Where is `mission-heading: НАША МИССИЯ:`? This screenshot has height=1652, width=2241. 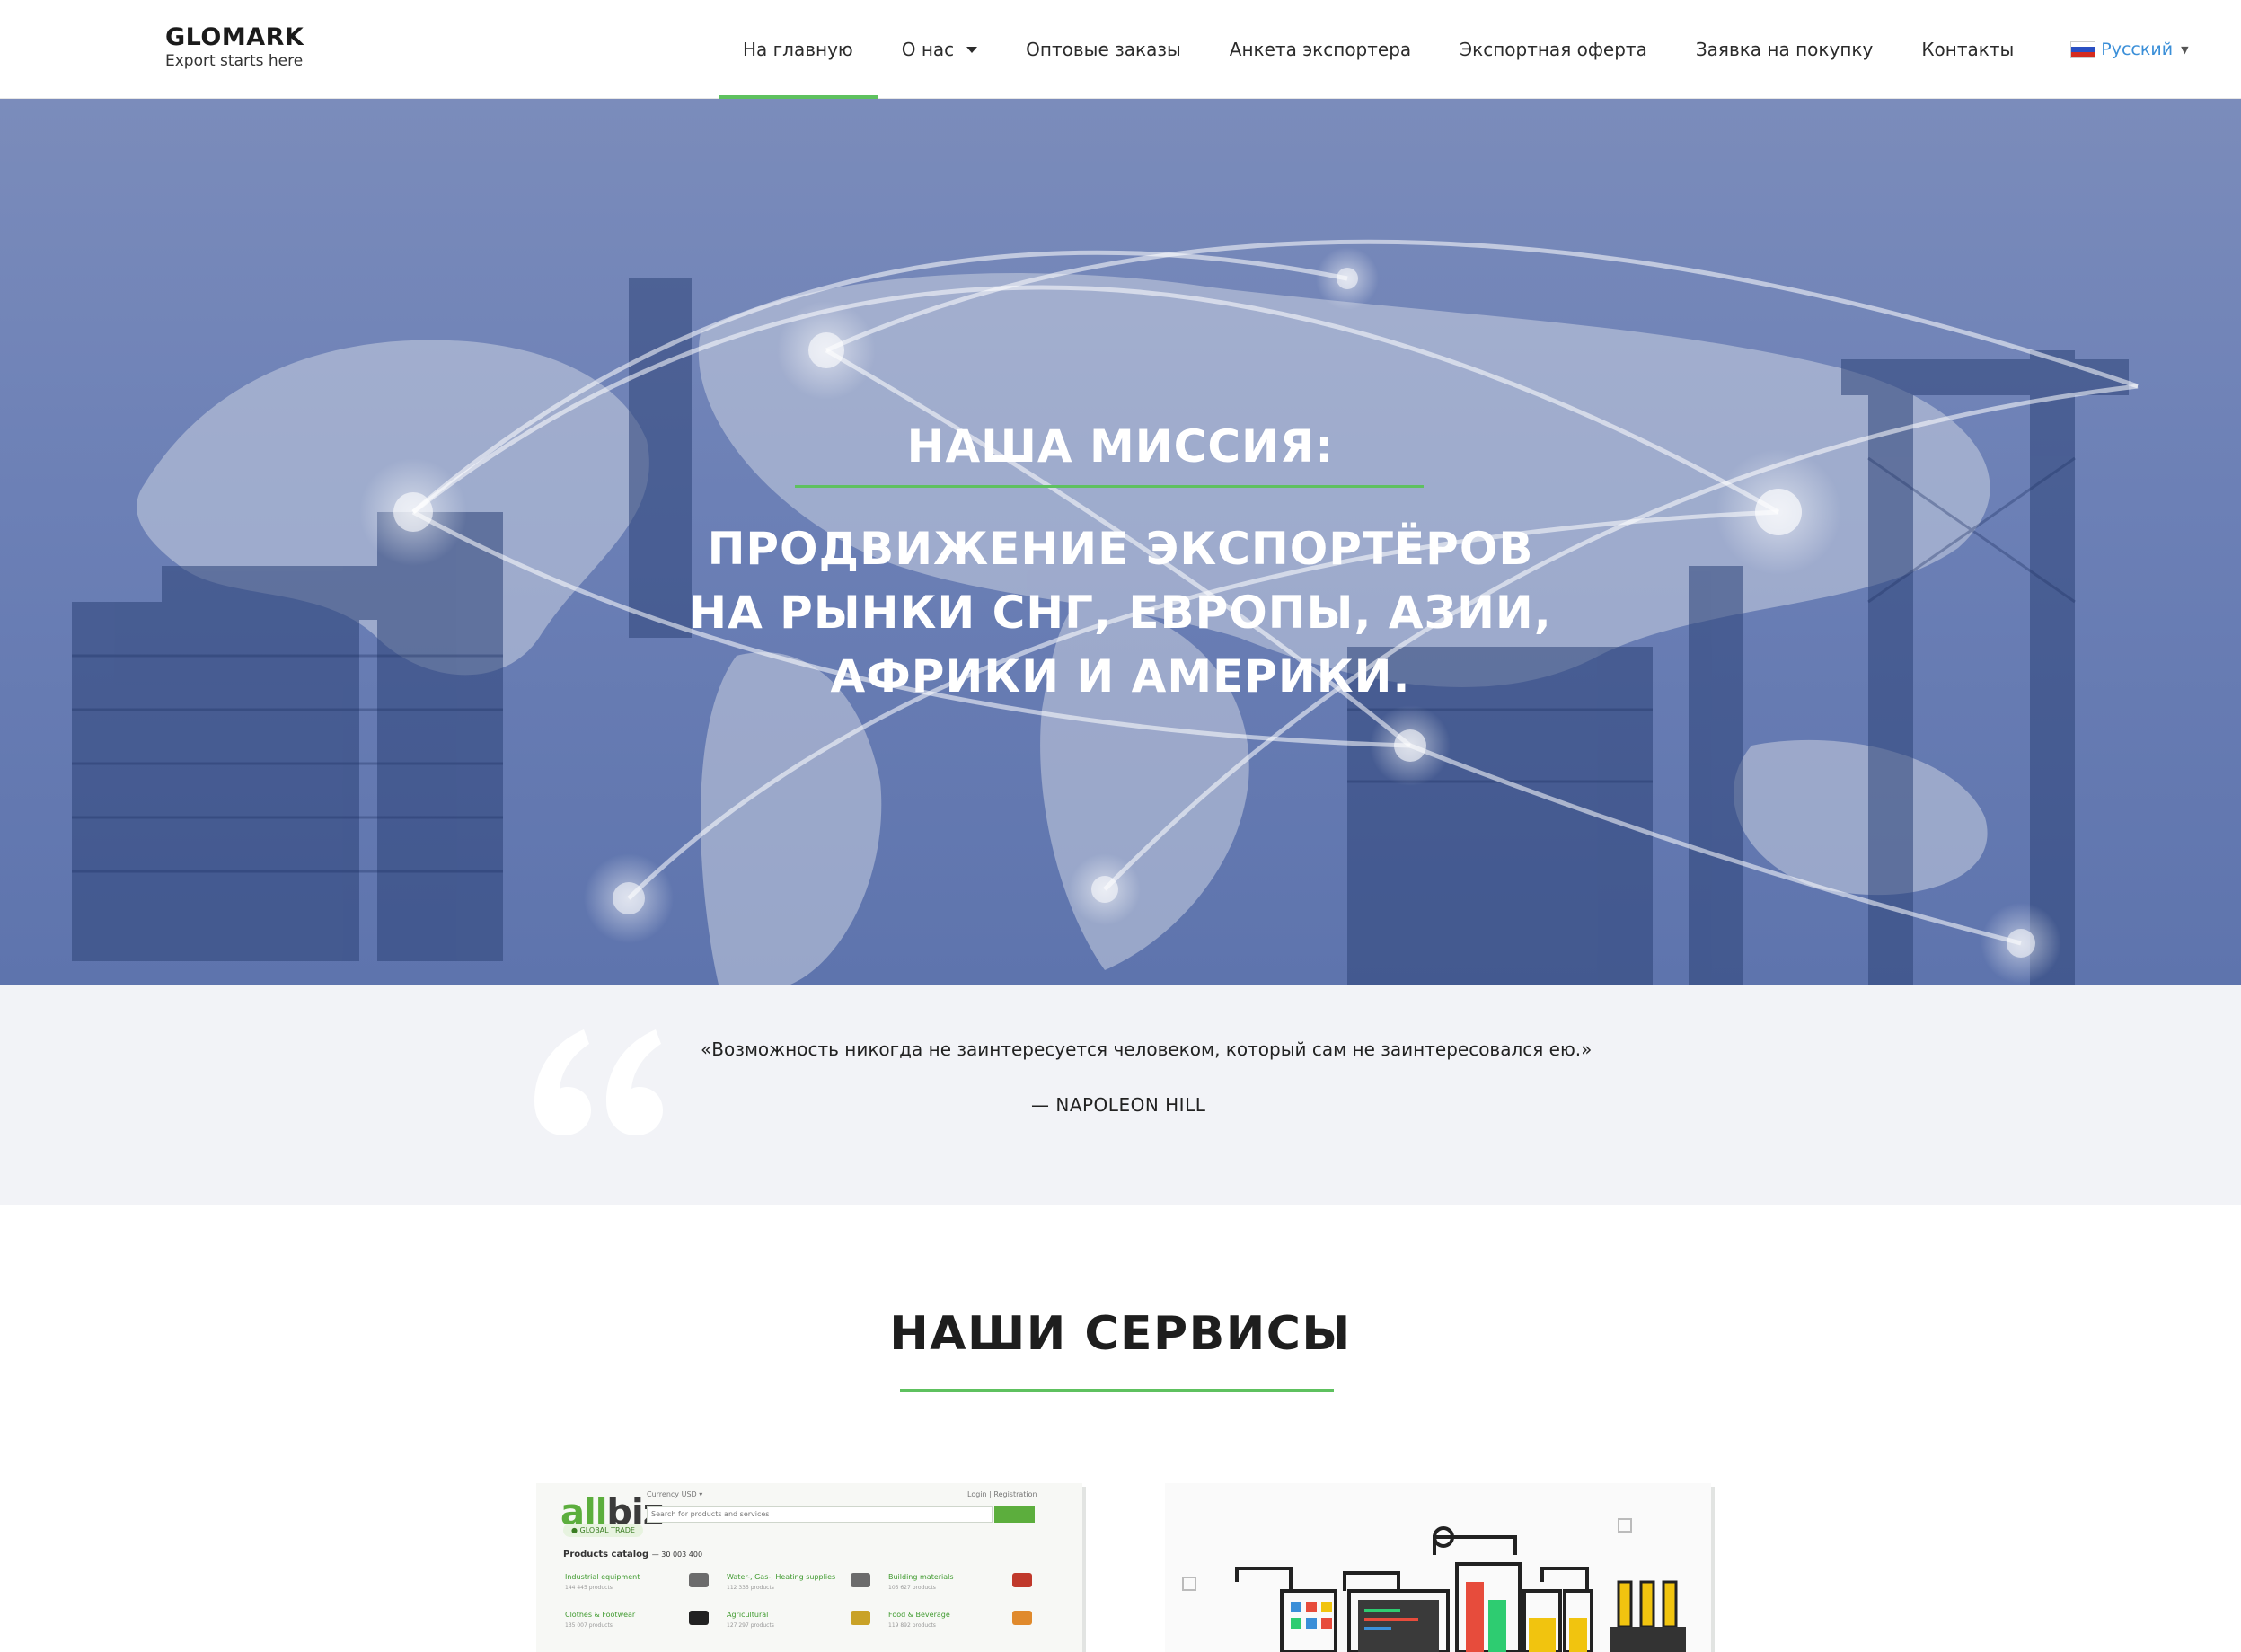
mission-heading: НАША МИССИЯ: is located at coordinates (1120, 446).